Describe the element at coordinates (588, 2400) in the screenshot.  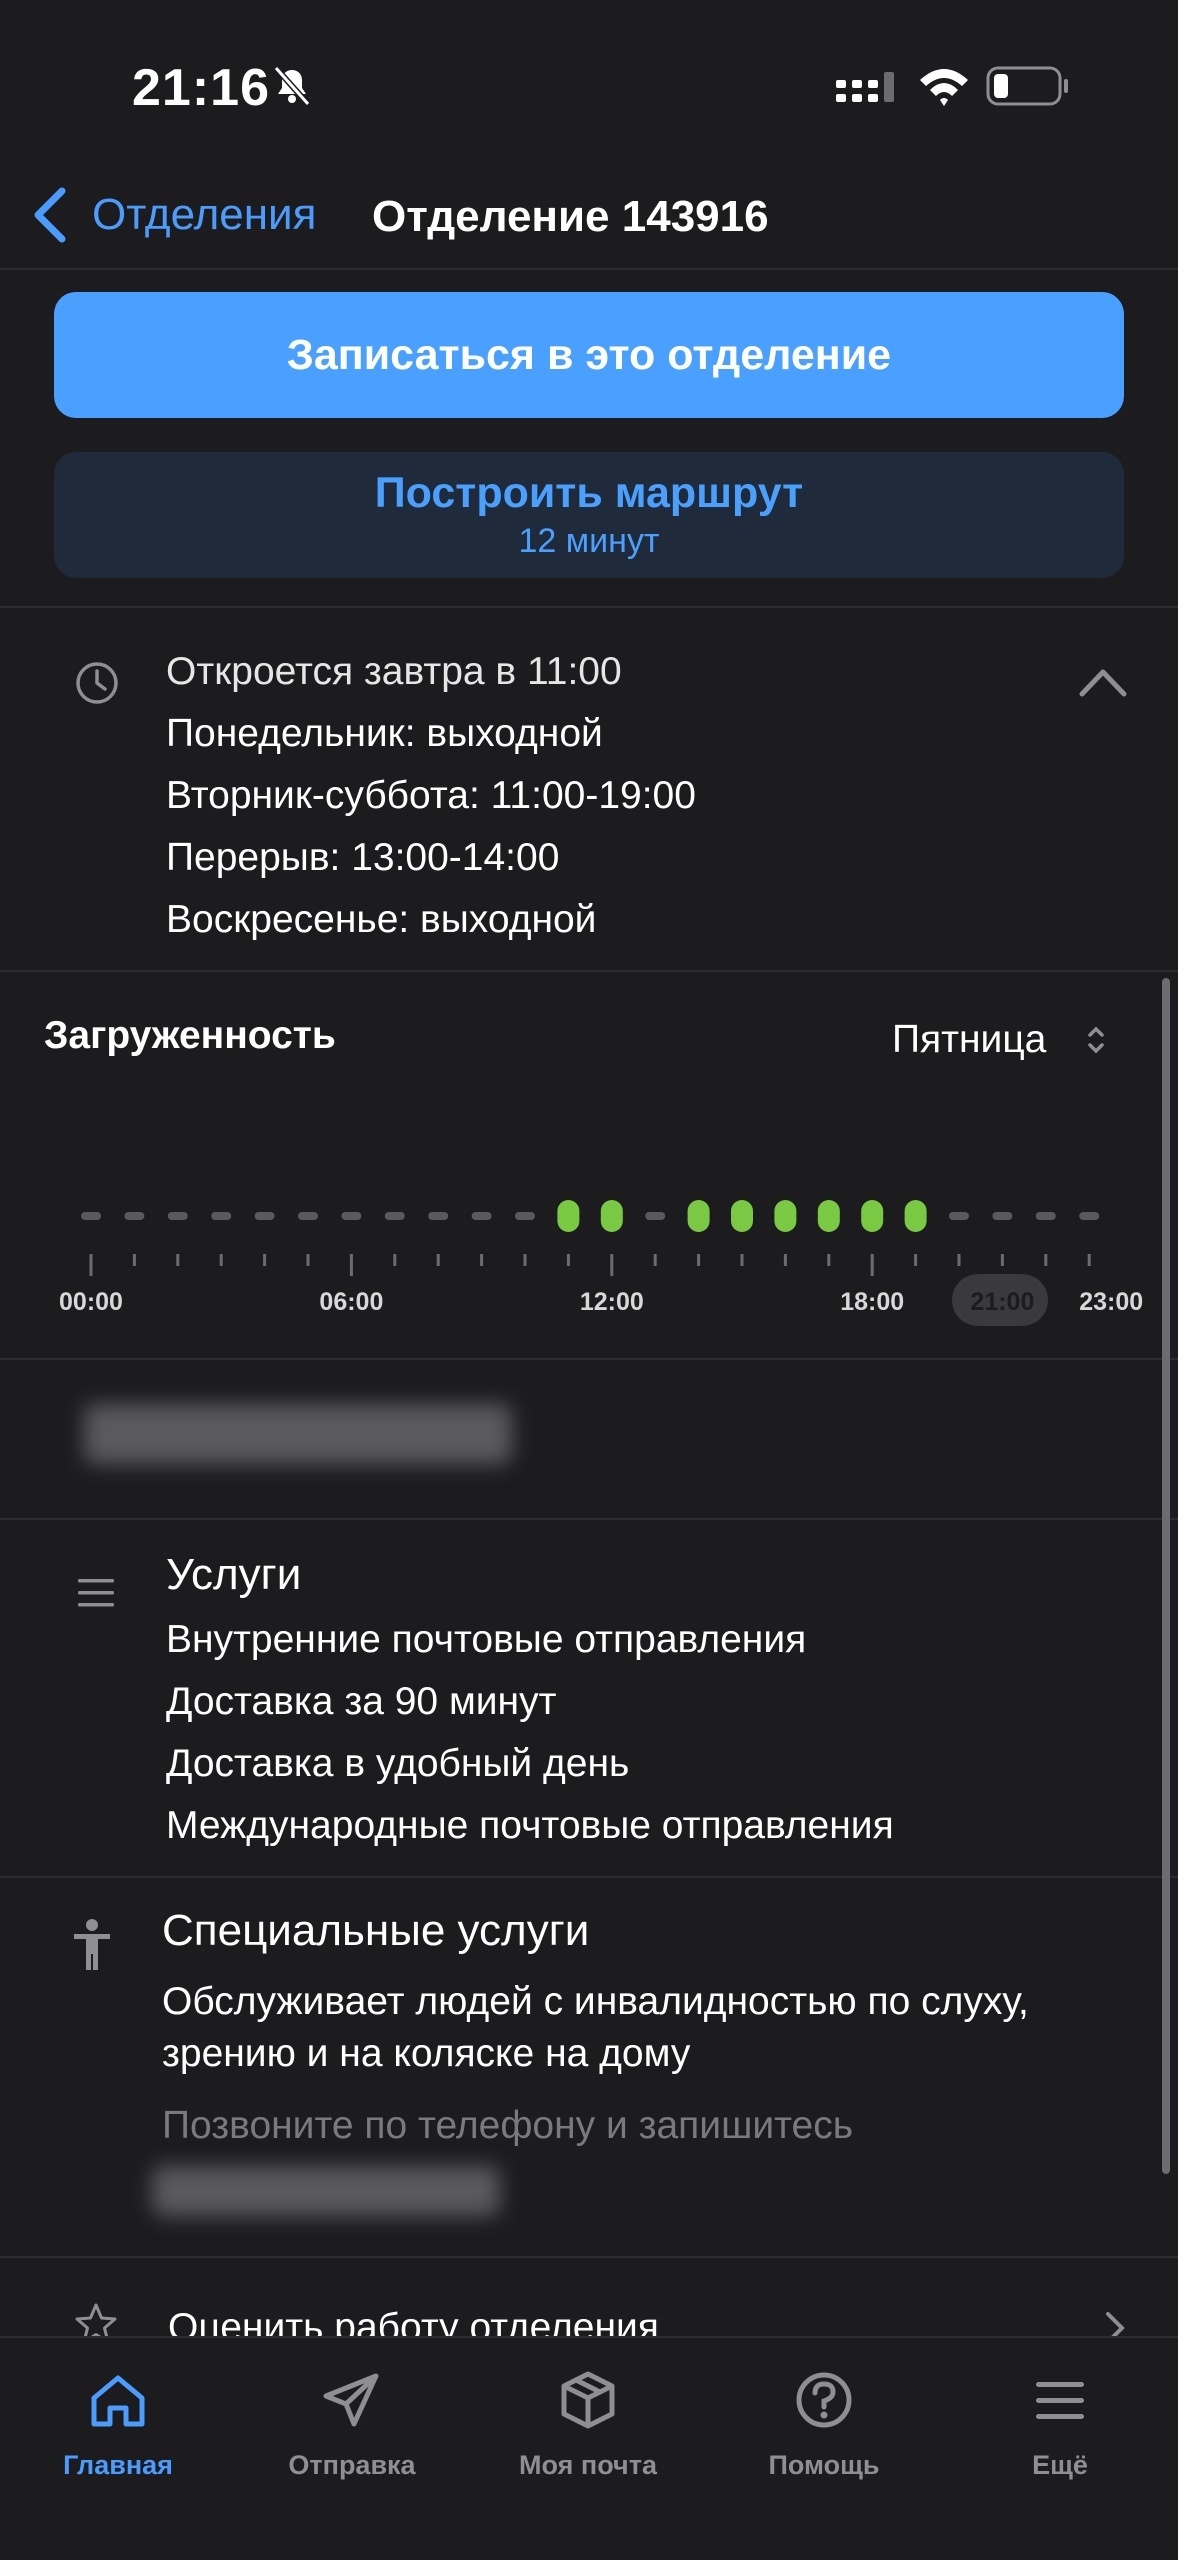
I see `box-icon` at that location.